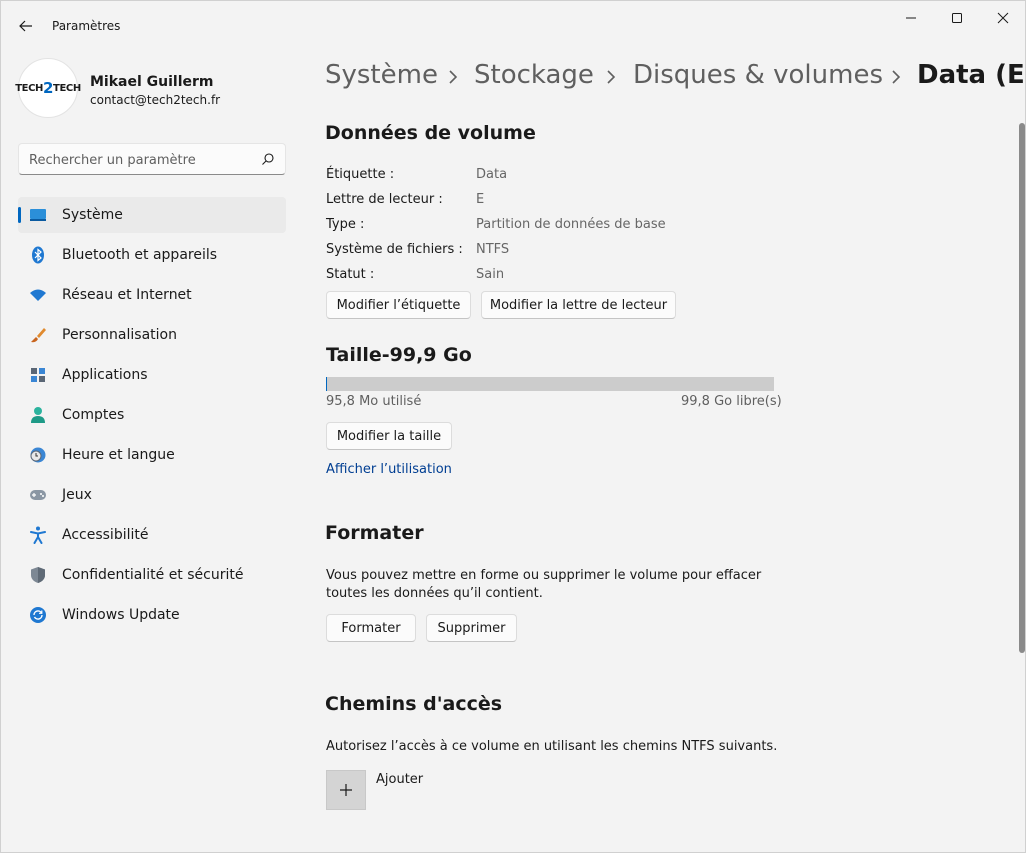 This screenshot has height=853, width=1026. I want to click on size-section-title: Taille-99,9 Go, so click(399, 355).